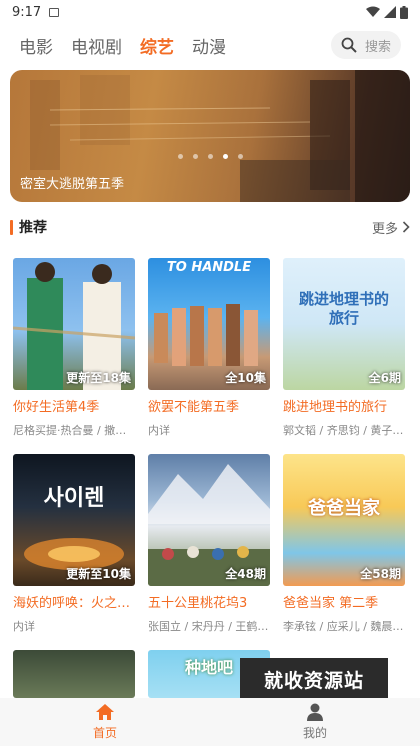 This screenshot has height=746, width=420. What do you see at coordinates (384, 378) in the screenshot?
I see `episode-badge: 全6期` at bounding box center [384, 378].